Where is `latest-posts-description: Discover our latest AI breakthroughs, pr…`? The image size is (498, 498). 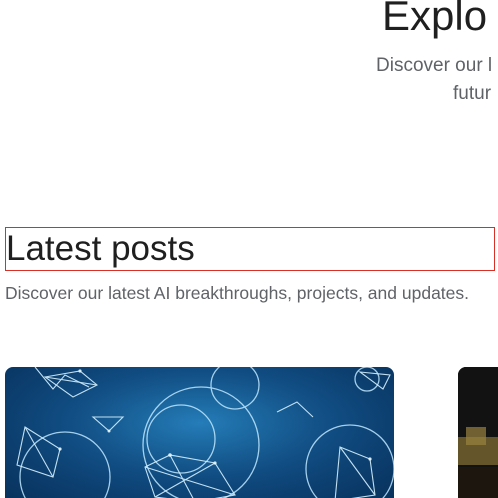 latest-posts-description: Discover our latest AI breakthroughs, pr… is located at coordinates (237, 293).